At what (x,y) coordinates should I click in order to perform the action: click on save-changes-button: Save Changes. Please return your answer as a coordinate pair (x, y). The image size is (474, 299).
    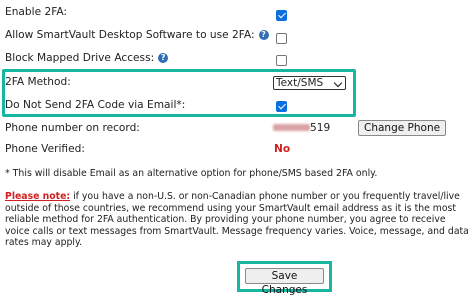
    Looking at the image, I should click on (284, 282).